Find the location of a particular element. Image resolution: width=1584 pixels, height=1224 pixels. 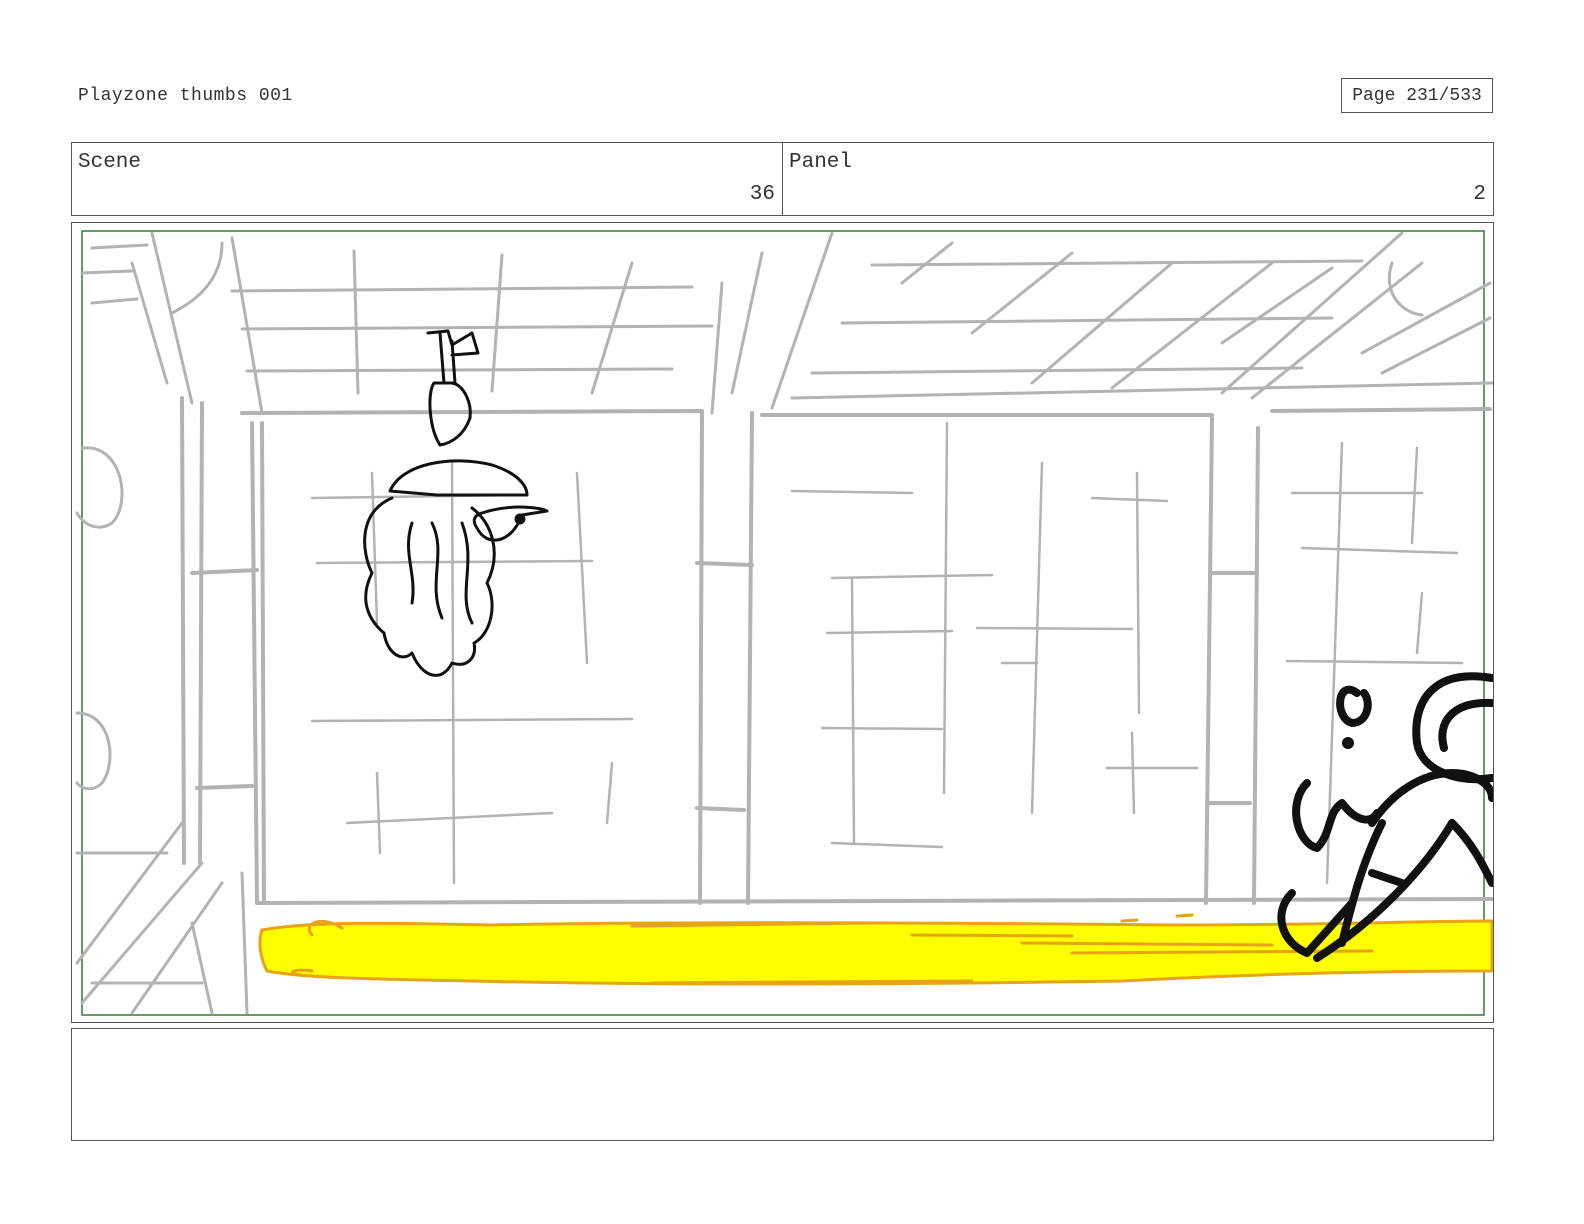

scene-panel-header: Scene 36 Panel 2 is located at coordinates (782, 179).